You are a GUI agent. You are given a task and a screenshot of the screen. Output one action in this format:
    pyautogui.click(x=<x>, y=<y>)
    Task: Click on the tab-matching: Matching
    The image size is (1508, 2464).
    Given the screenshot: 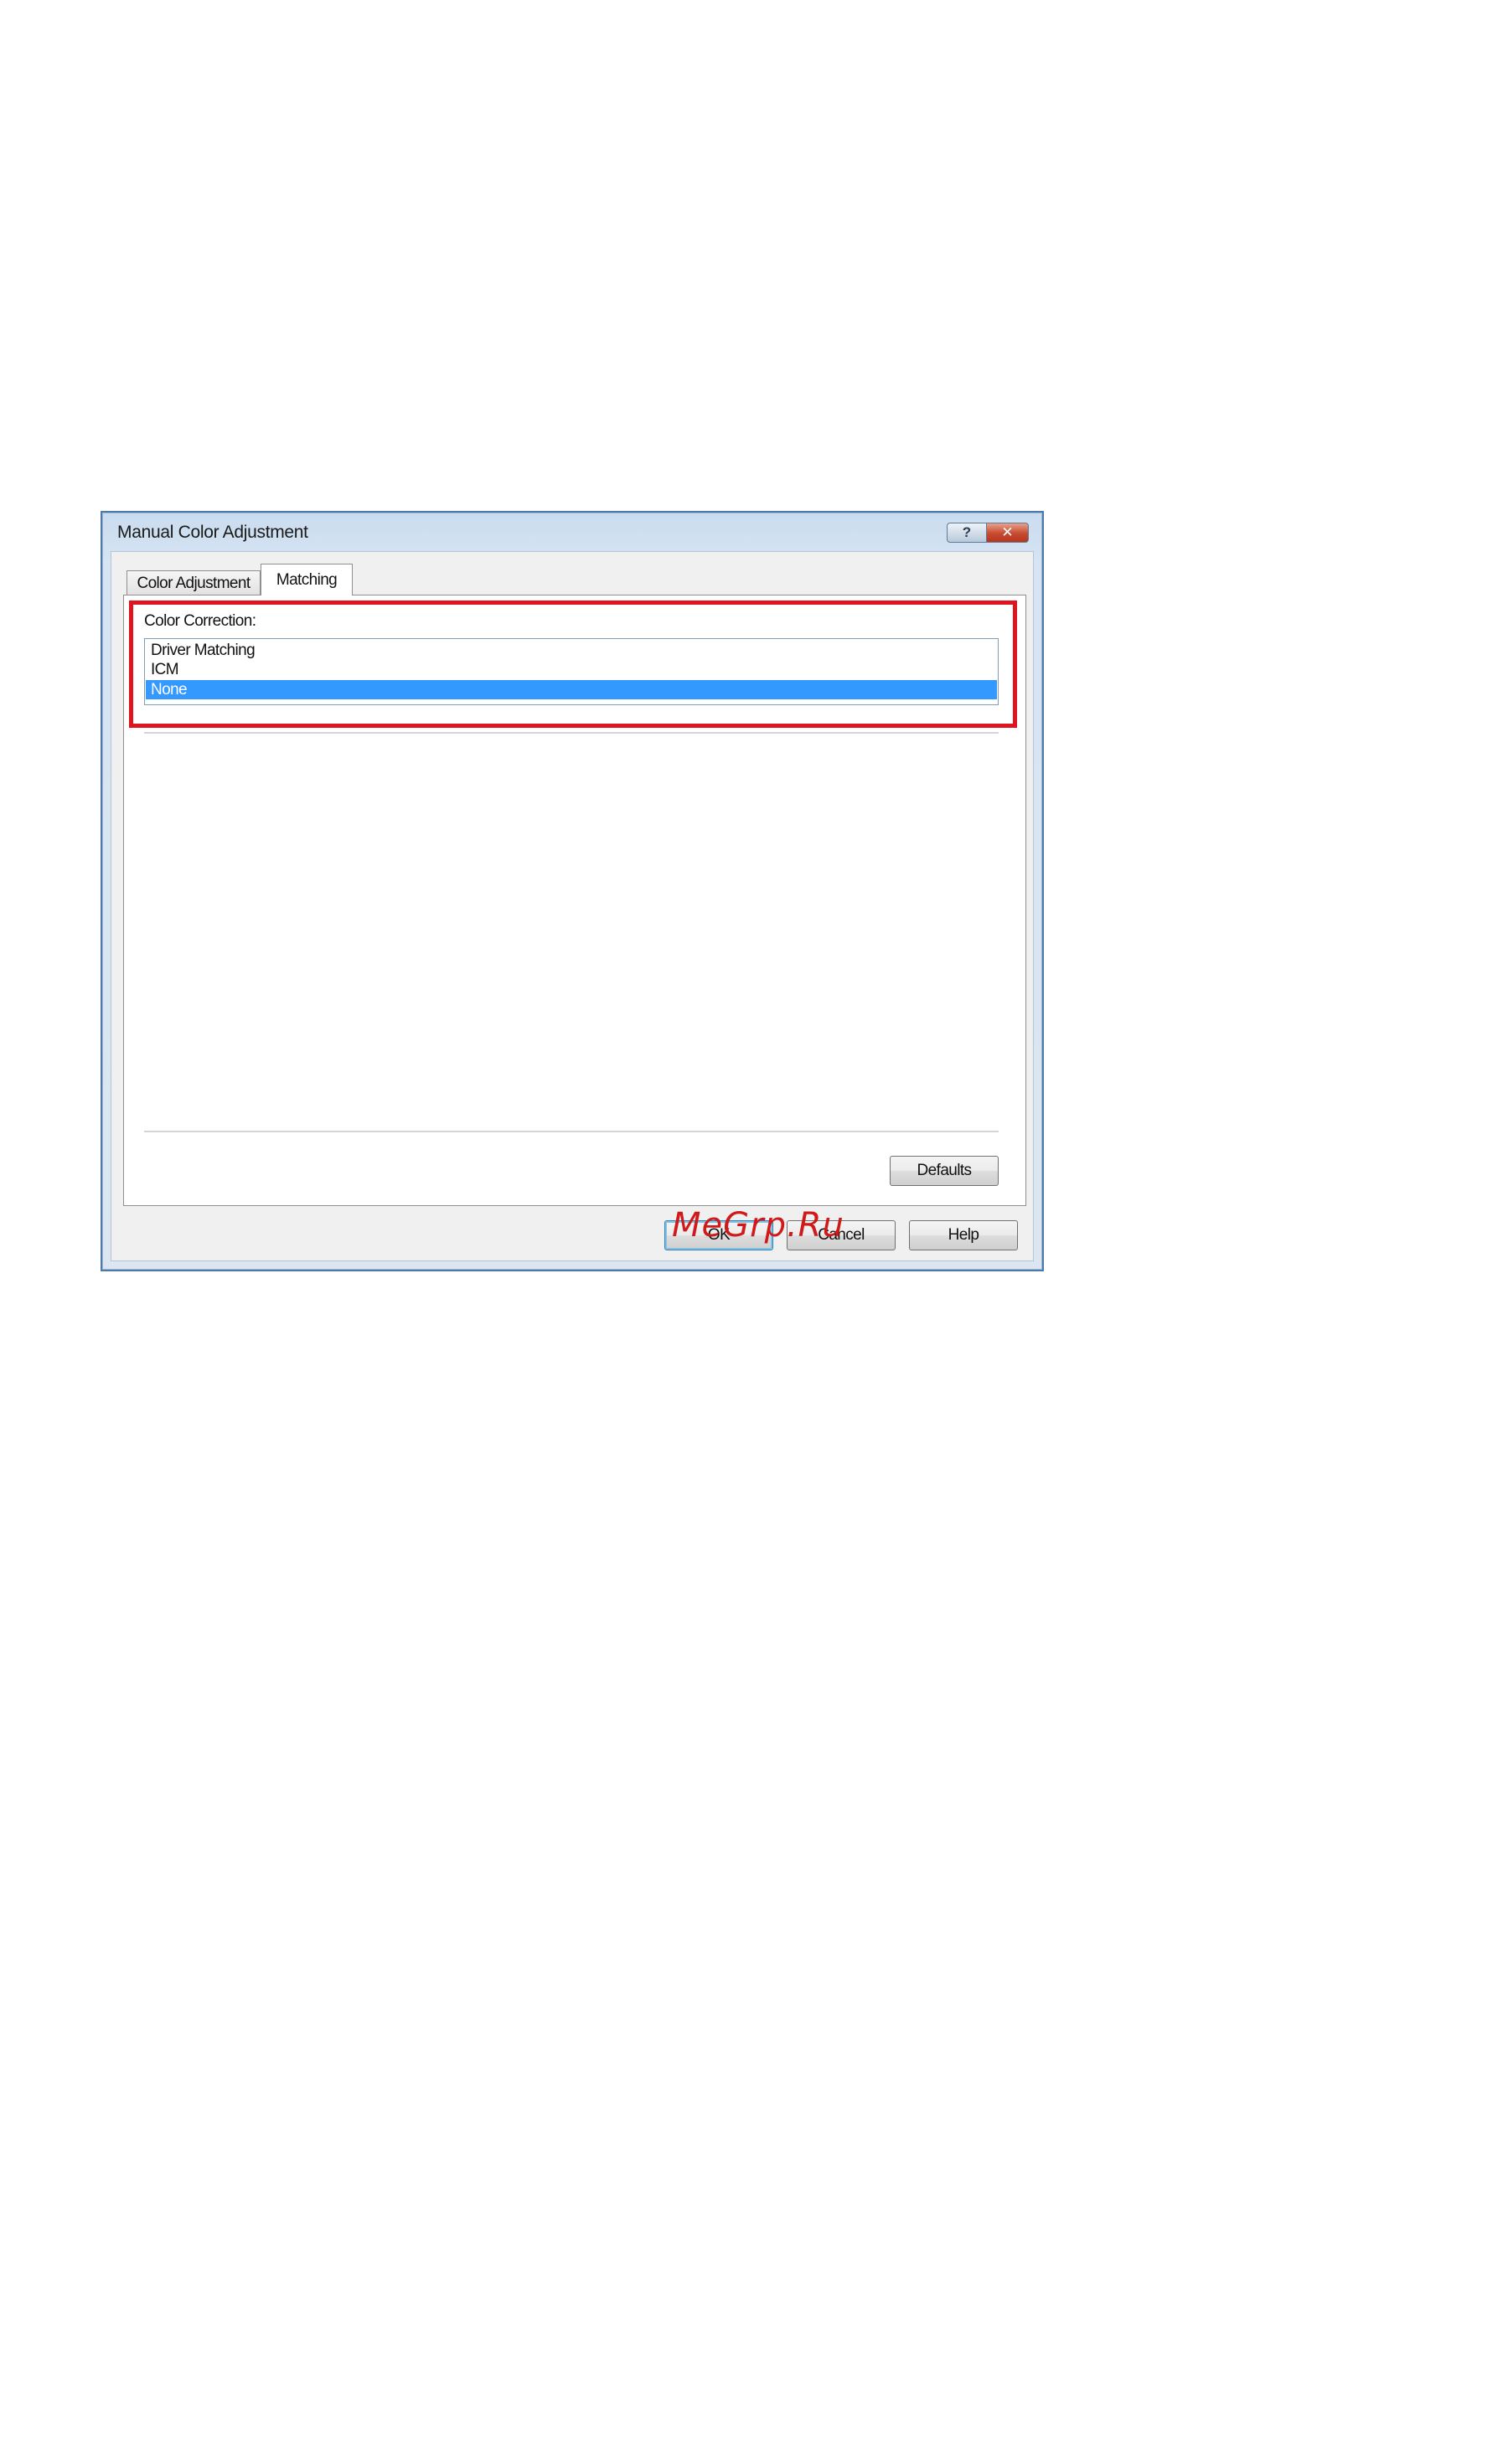 What is the action you would take?
    pyautogui.click(x=307, y=579)
    